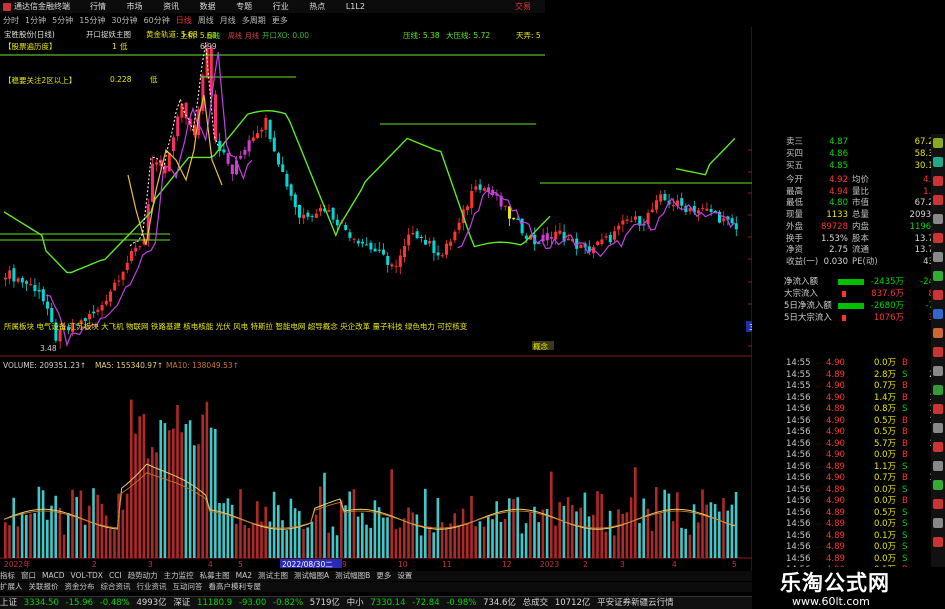 The width and height of the screenshot is (945, 609). I want to click on indicator-tab-10: 测试幅图A, so click(311, 575).